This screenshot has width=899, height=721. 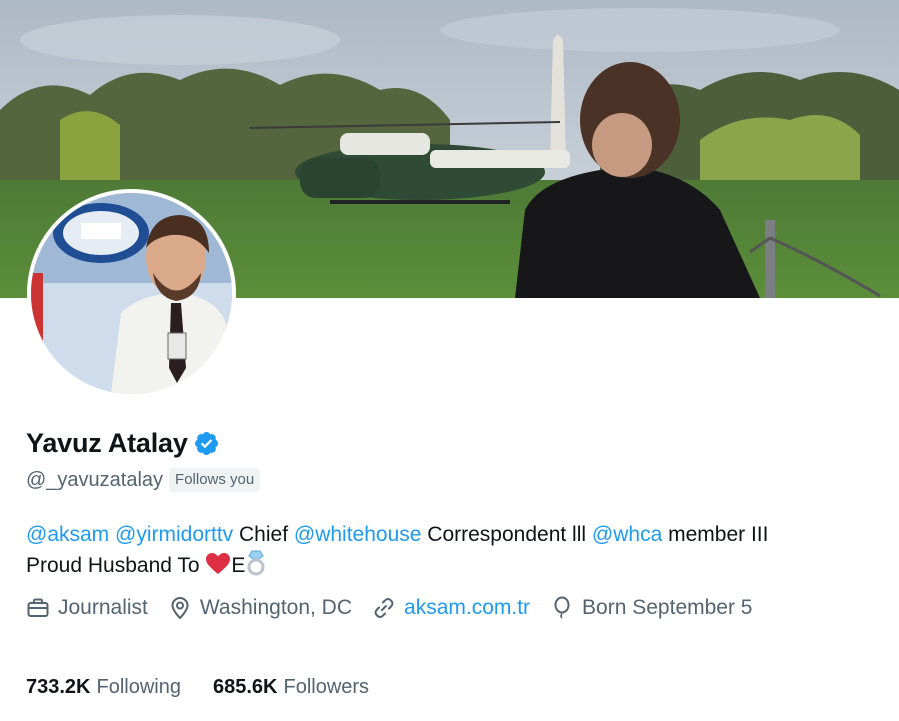 I want to click on followers-link: 685.6K Followers, so click(x=291, y=687).